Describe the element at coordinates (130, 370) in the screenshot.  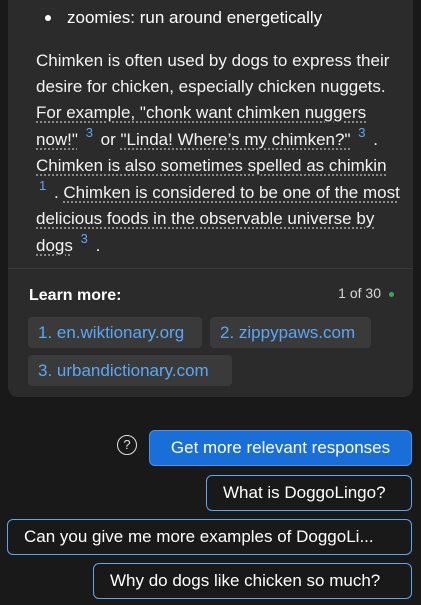
I see `source-link-3: 3. urbandictionary.com` at that location.